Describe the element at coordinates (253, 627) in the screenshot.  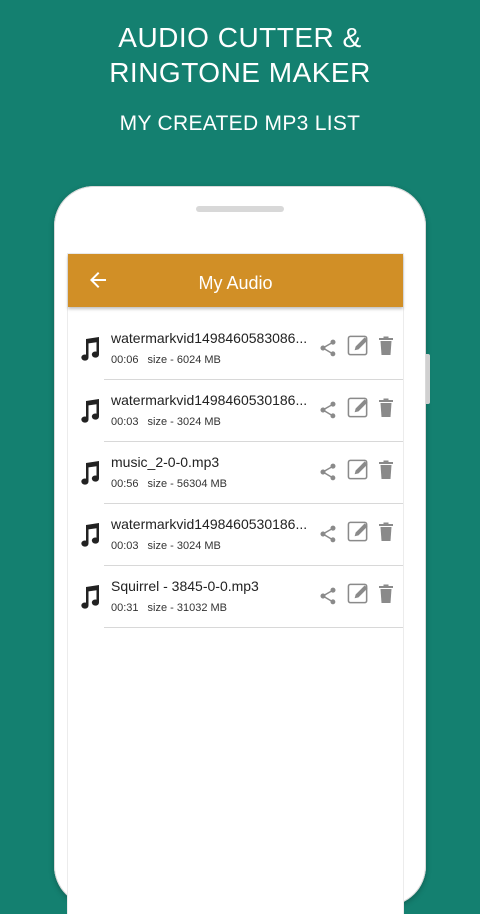
I see `row-divider` at that location.